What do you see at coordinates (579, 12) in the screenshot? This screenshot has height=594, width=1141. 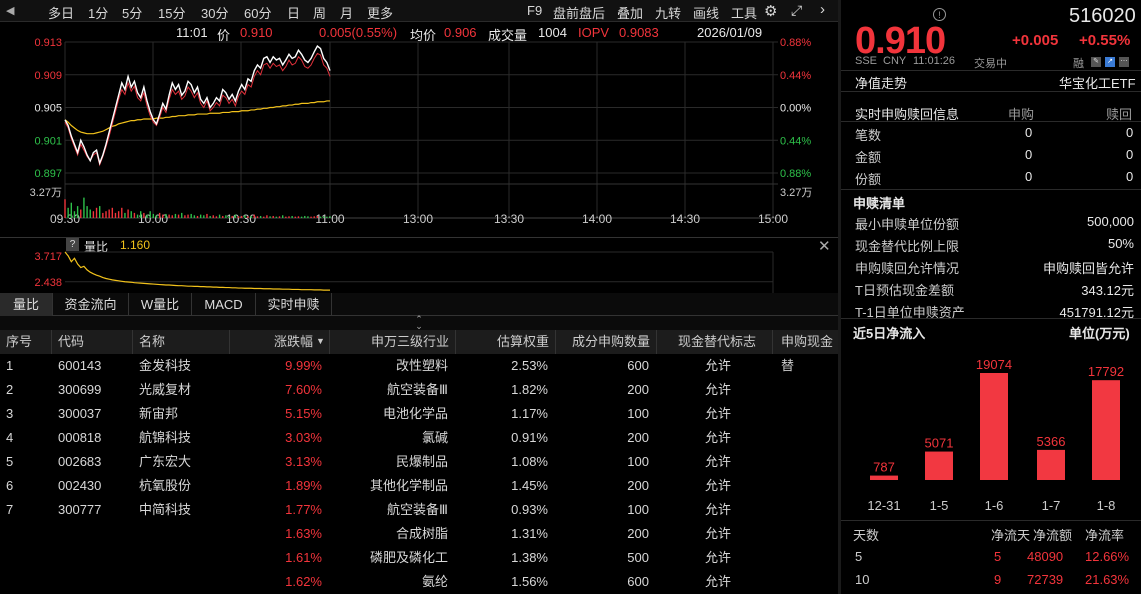 I see `premarket-button: 盘前盘后` at bounding box center [579, 12].